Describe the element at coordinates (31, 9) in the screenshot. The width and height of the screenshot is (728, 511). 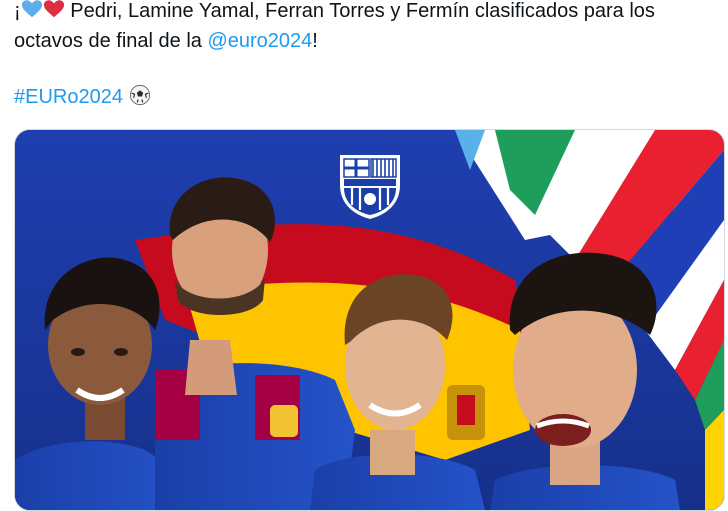
I see `blue-heart-icon` at that location.